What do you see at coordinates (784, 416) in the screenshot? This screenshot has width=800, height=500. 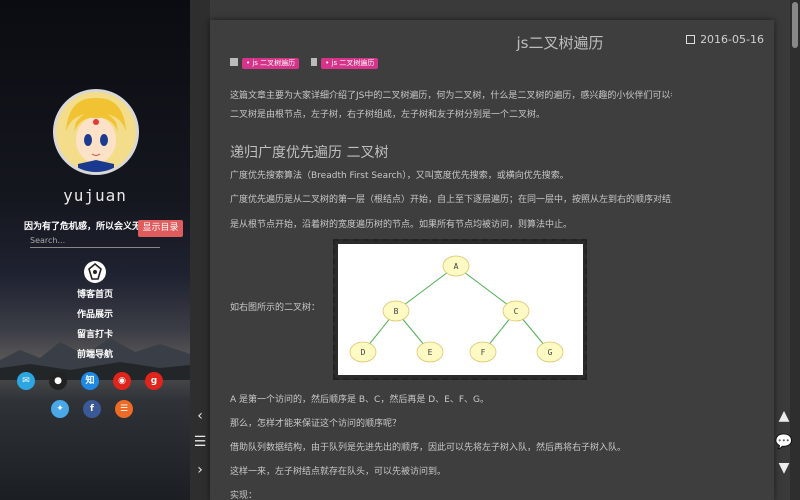 I see `scroll-to-top-icon: ▲` at bounding box center [784, 416].